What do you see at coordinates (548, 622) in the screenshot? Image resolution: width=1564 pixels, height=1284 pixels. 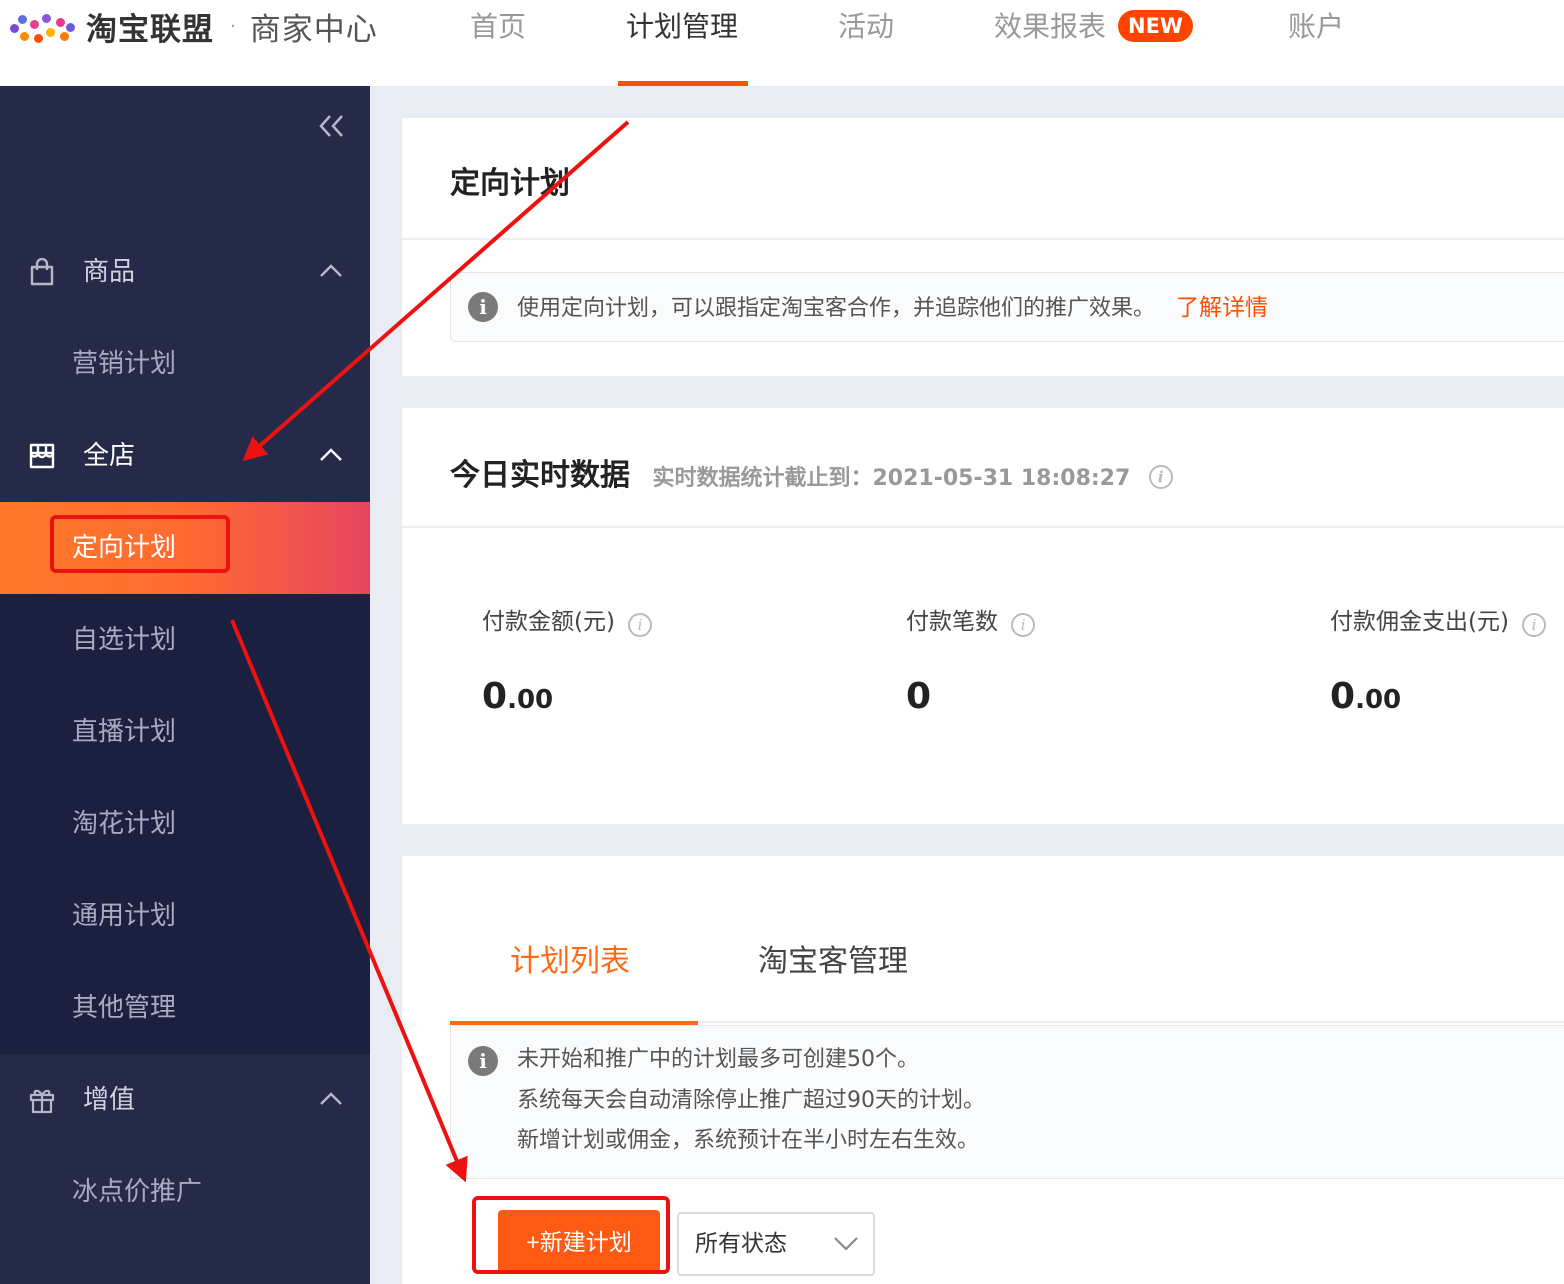 I see `metric-label: 付款金额(元)` at bounding box center [548, 622].